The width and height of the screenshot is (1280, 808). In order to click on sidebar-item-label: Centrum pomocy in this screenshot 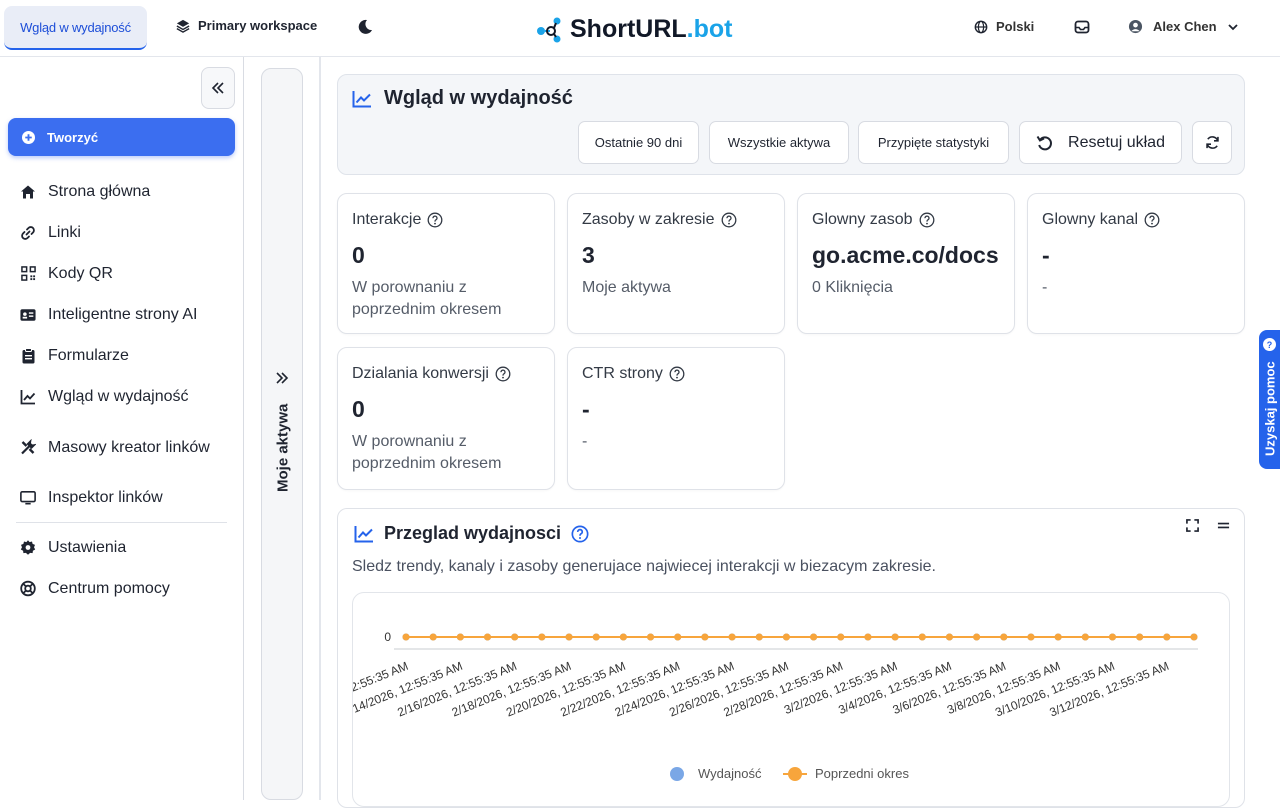, I will do `click(109, 588)`.